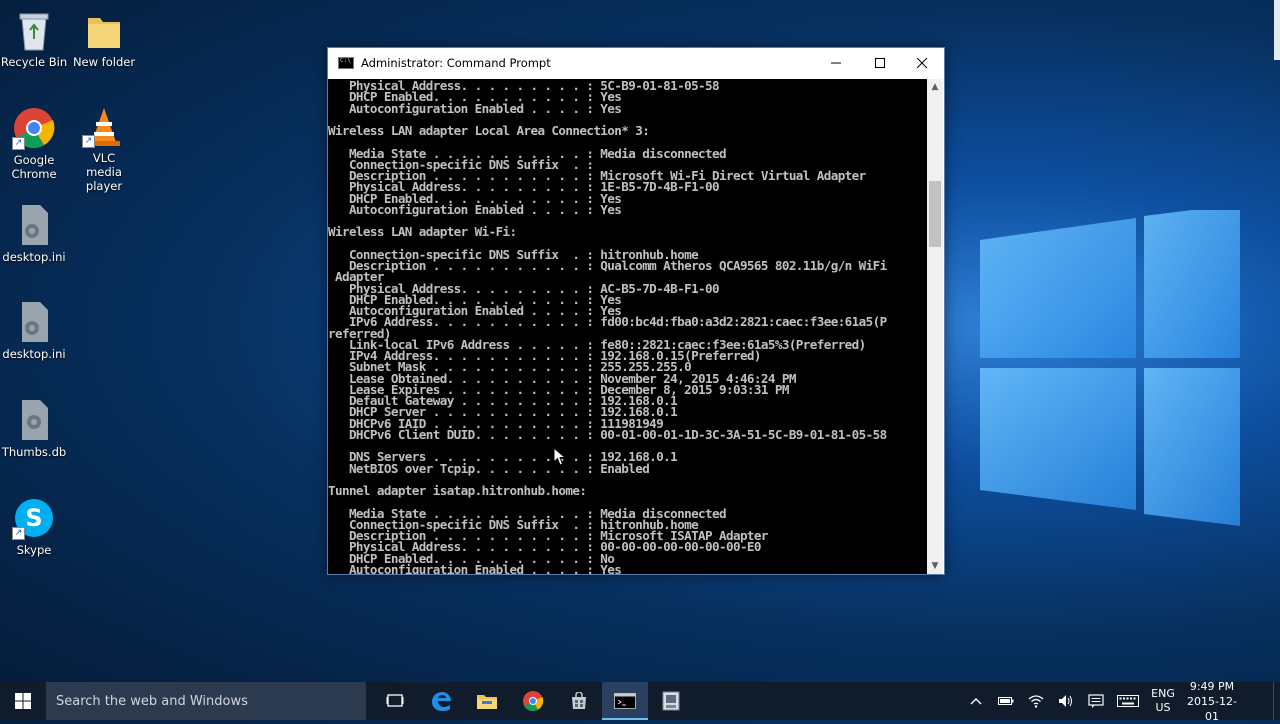  I want to click on console-line: Wireless LAN adapter Wi-Fi:, so click(422, 232).